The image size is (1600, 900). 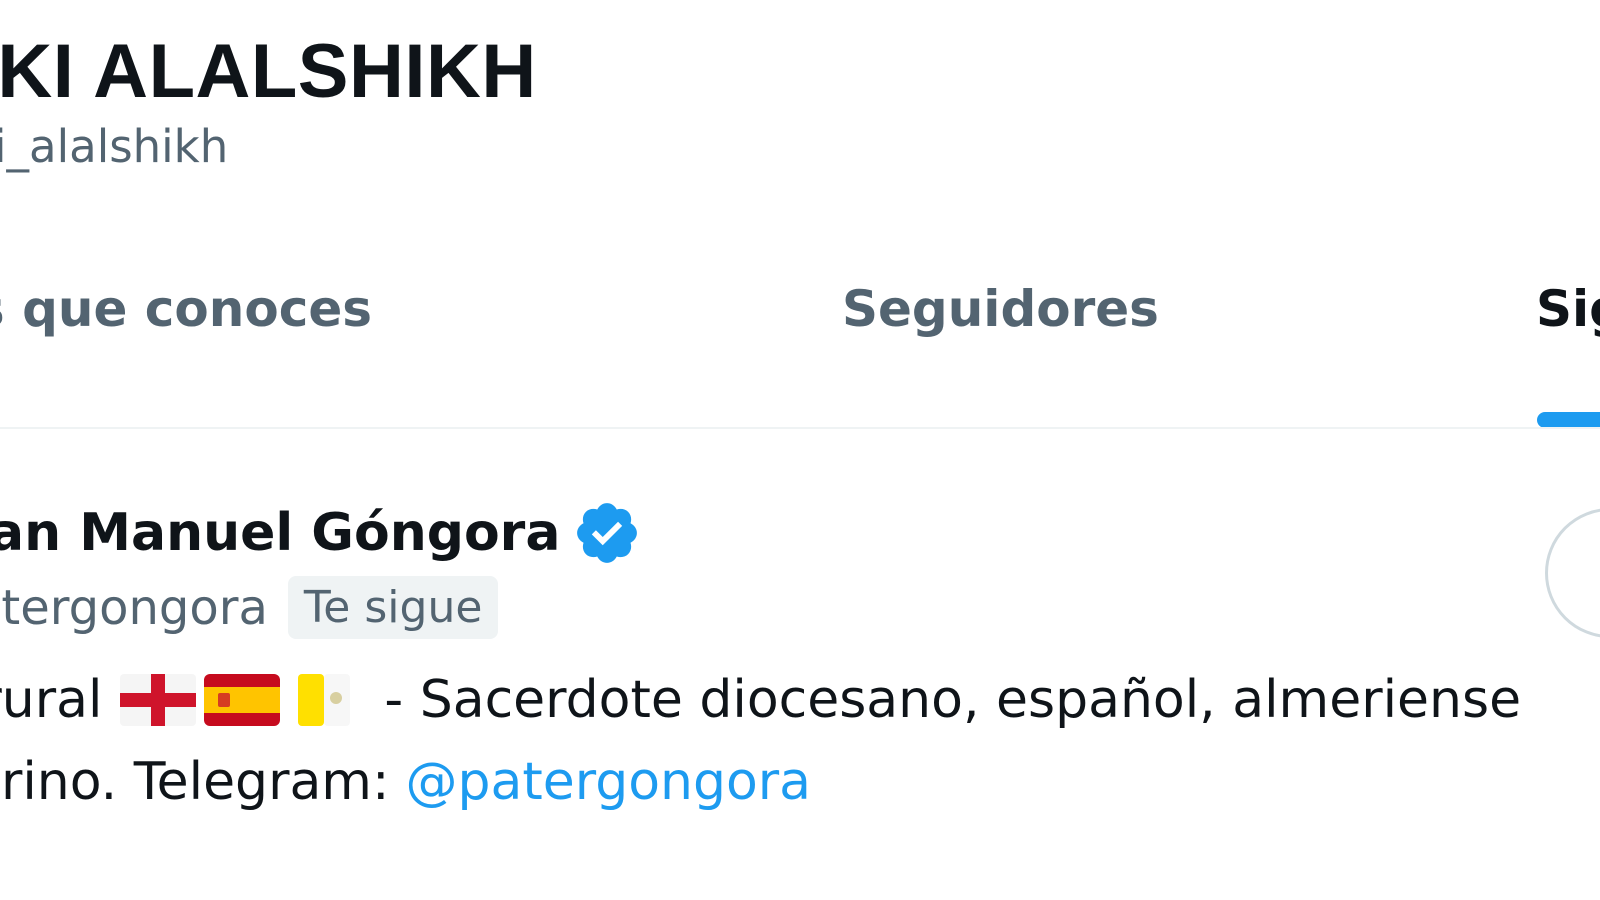 I want to click on user-handle-row: atergongora Te sigue, so click(x=249, y=607).